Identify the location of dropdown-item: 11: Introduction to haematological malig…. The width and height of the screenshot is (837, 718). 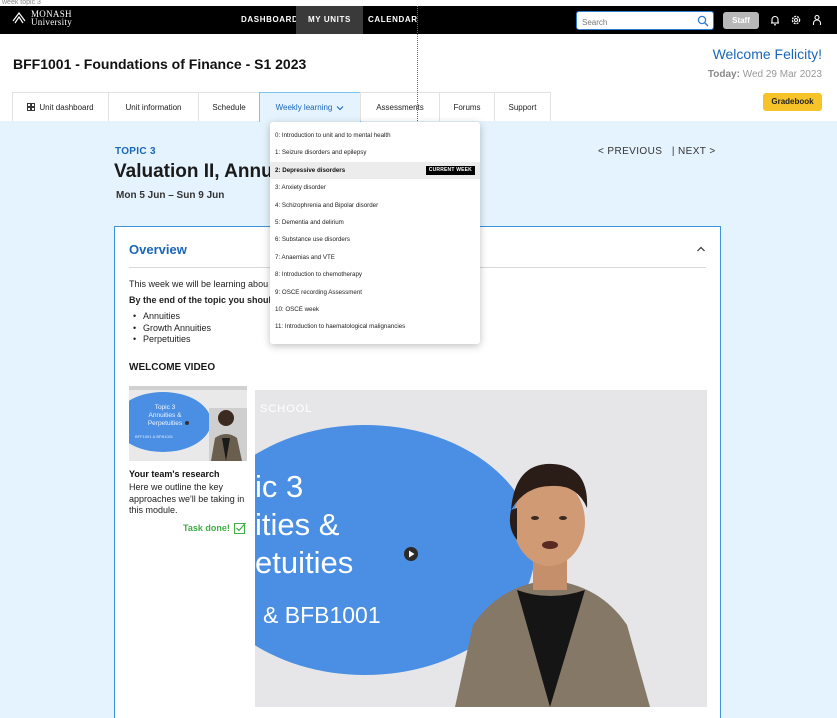
(375, 326).